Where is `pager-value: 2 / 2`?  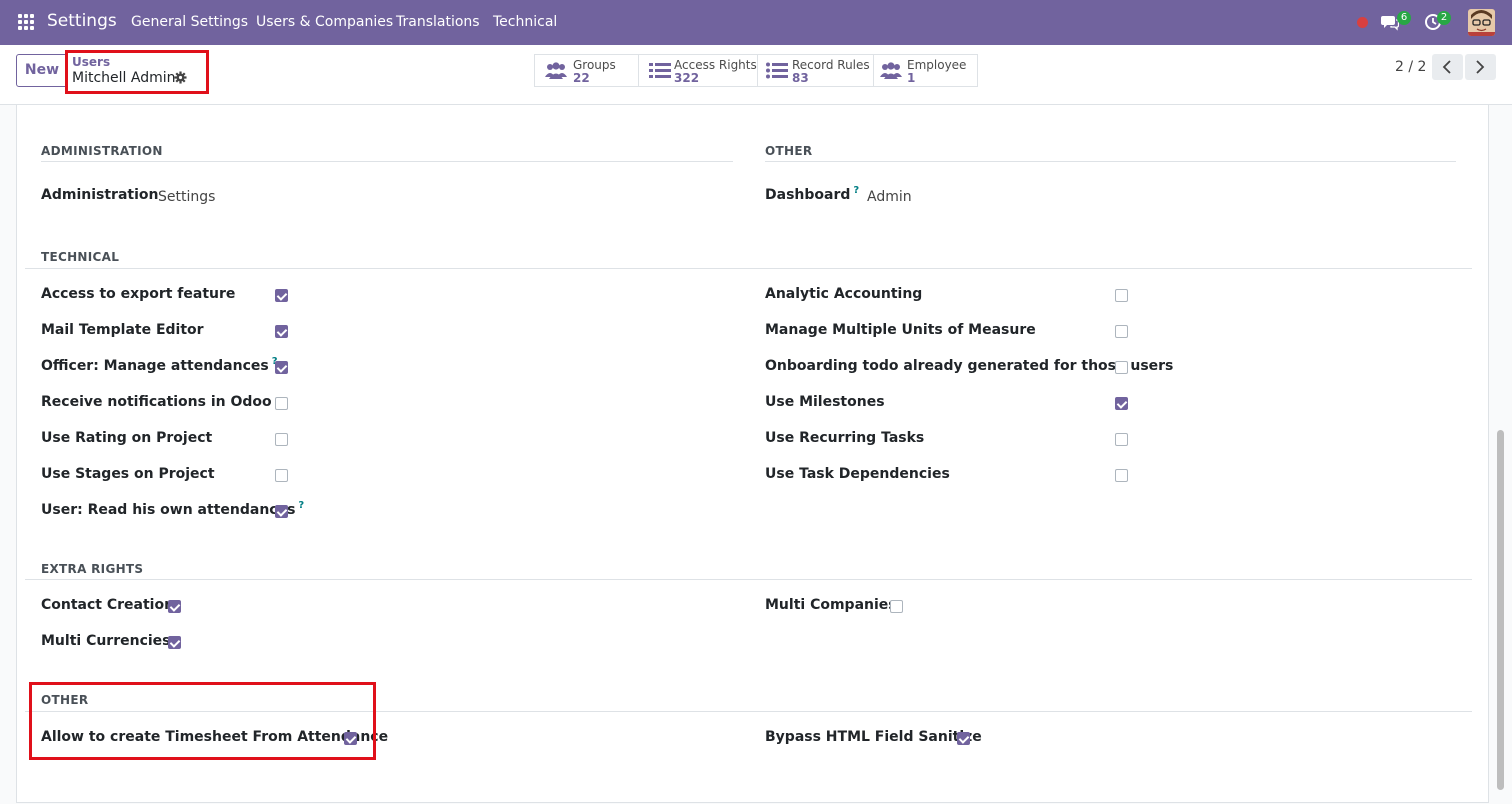
pager-value: 2 / 2 is located at coordinates (1410, 67).